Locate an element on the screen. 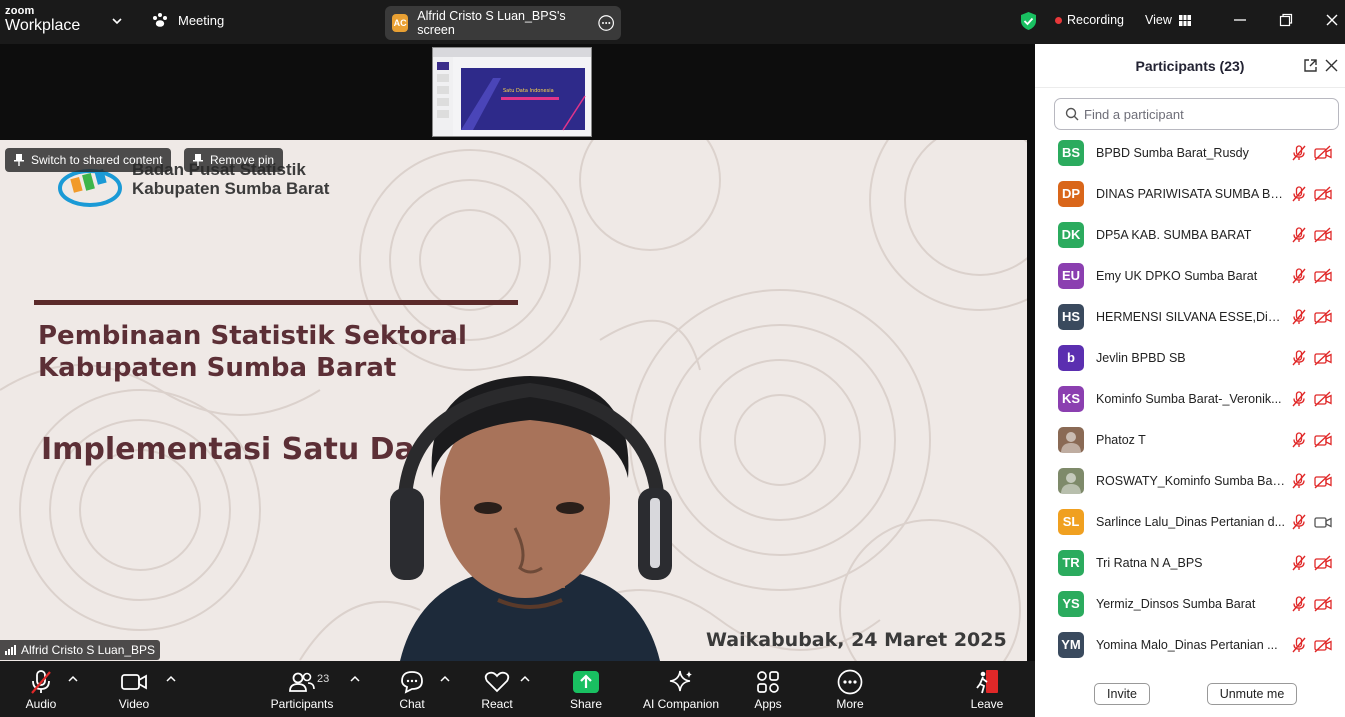  recording-indicator: Recording is located at coordinates (1089, 20).